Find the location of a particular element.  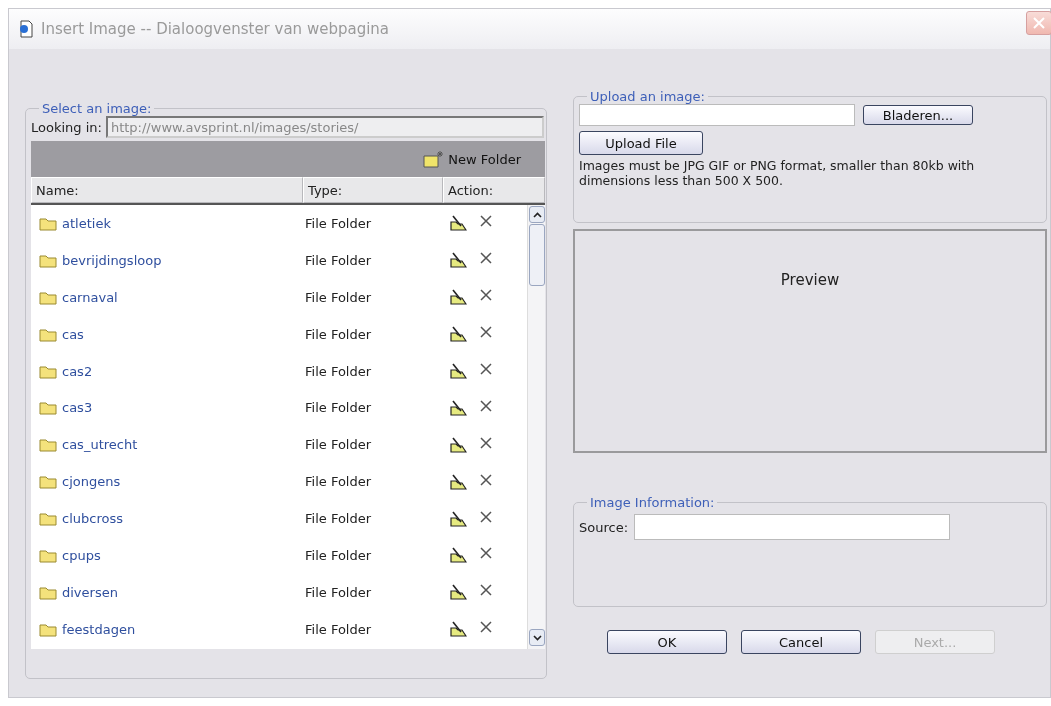

section-legend: Select an image: is located at coordinates (97, 108).